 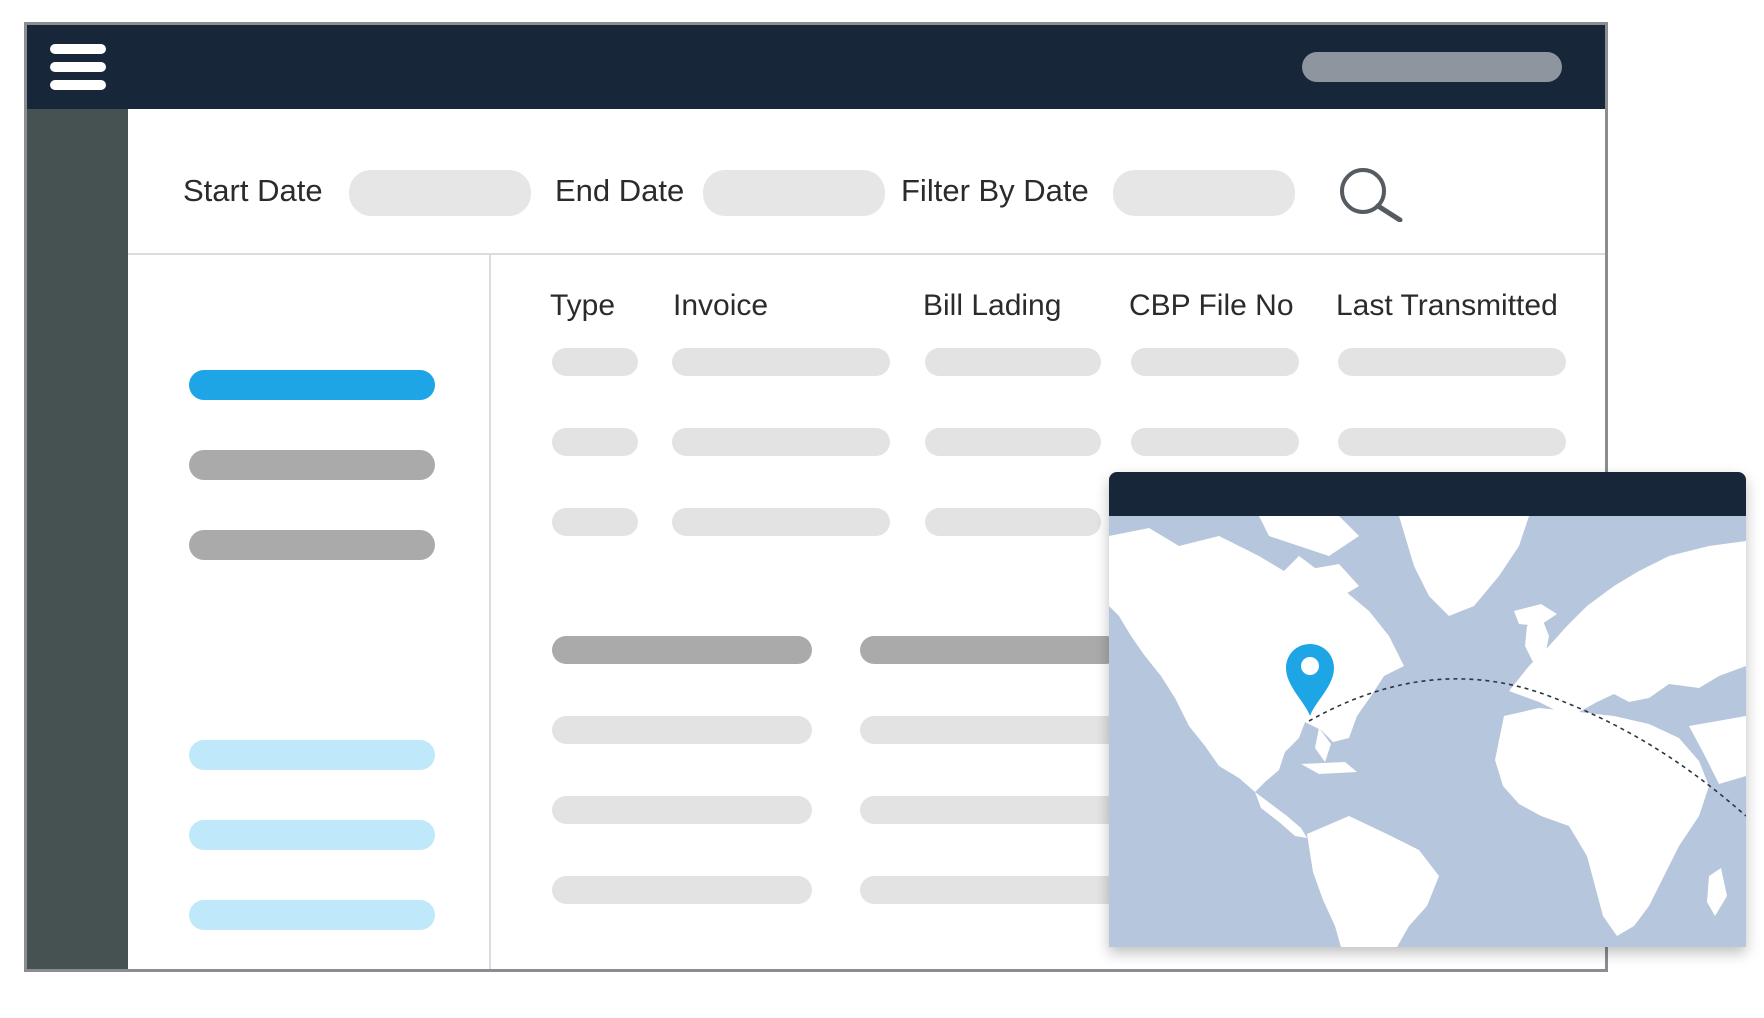 What do you see at coordinates (620, 190) in the screenshot?
I see `end-date-label: End Date` at bounding box center [620, 190].